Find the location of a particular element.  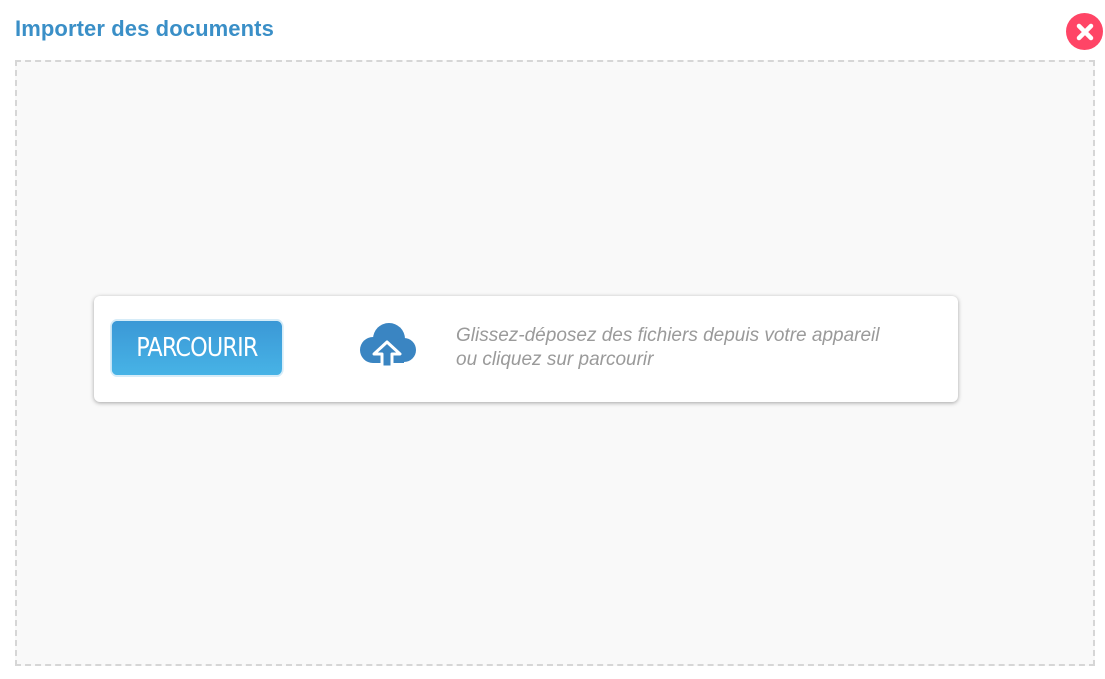

close-button is located at coordinates (1084, 31).